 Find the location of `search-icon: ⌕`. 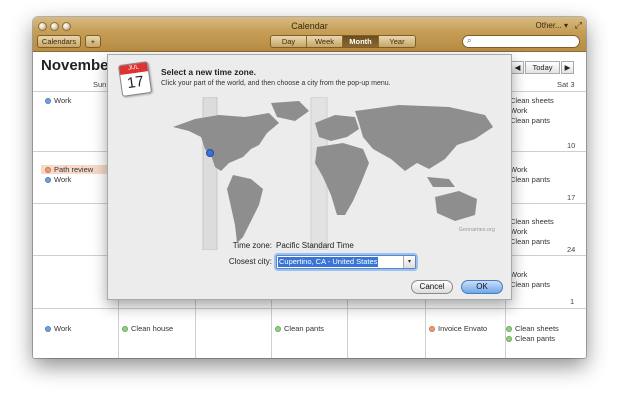

search-icon: ⌕ is located at coordinates (469, 40).